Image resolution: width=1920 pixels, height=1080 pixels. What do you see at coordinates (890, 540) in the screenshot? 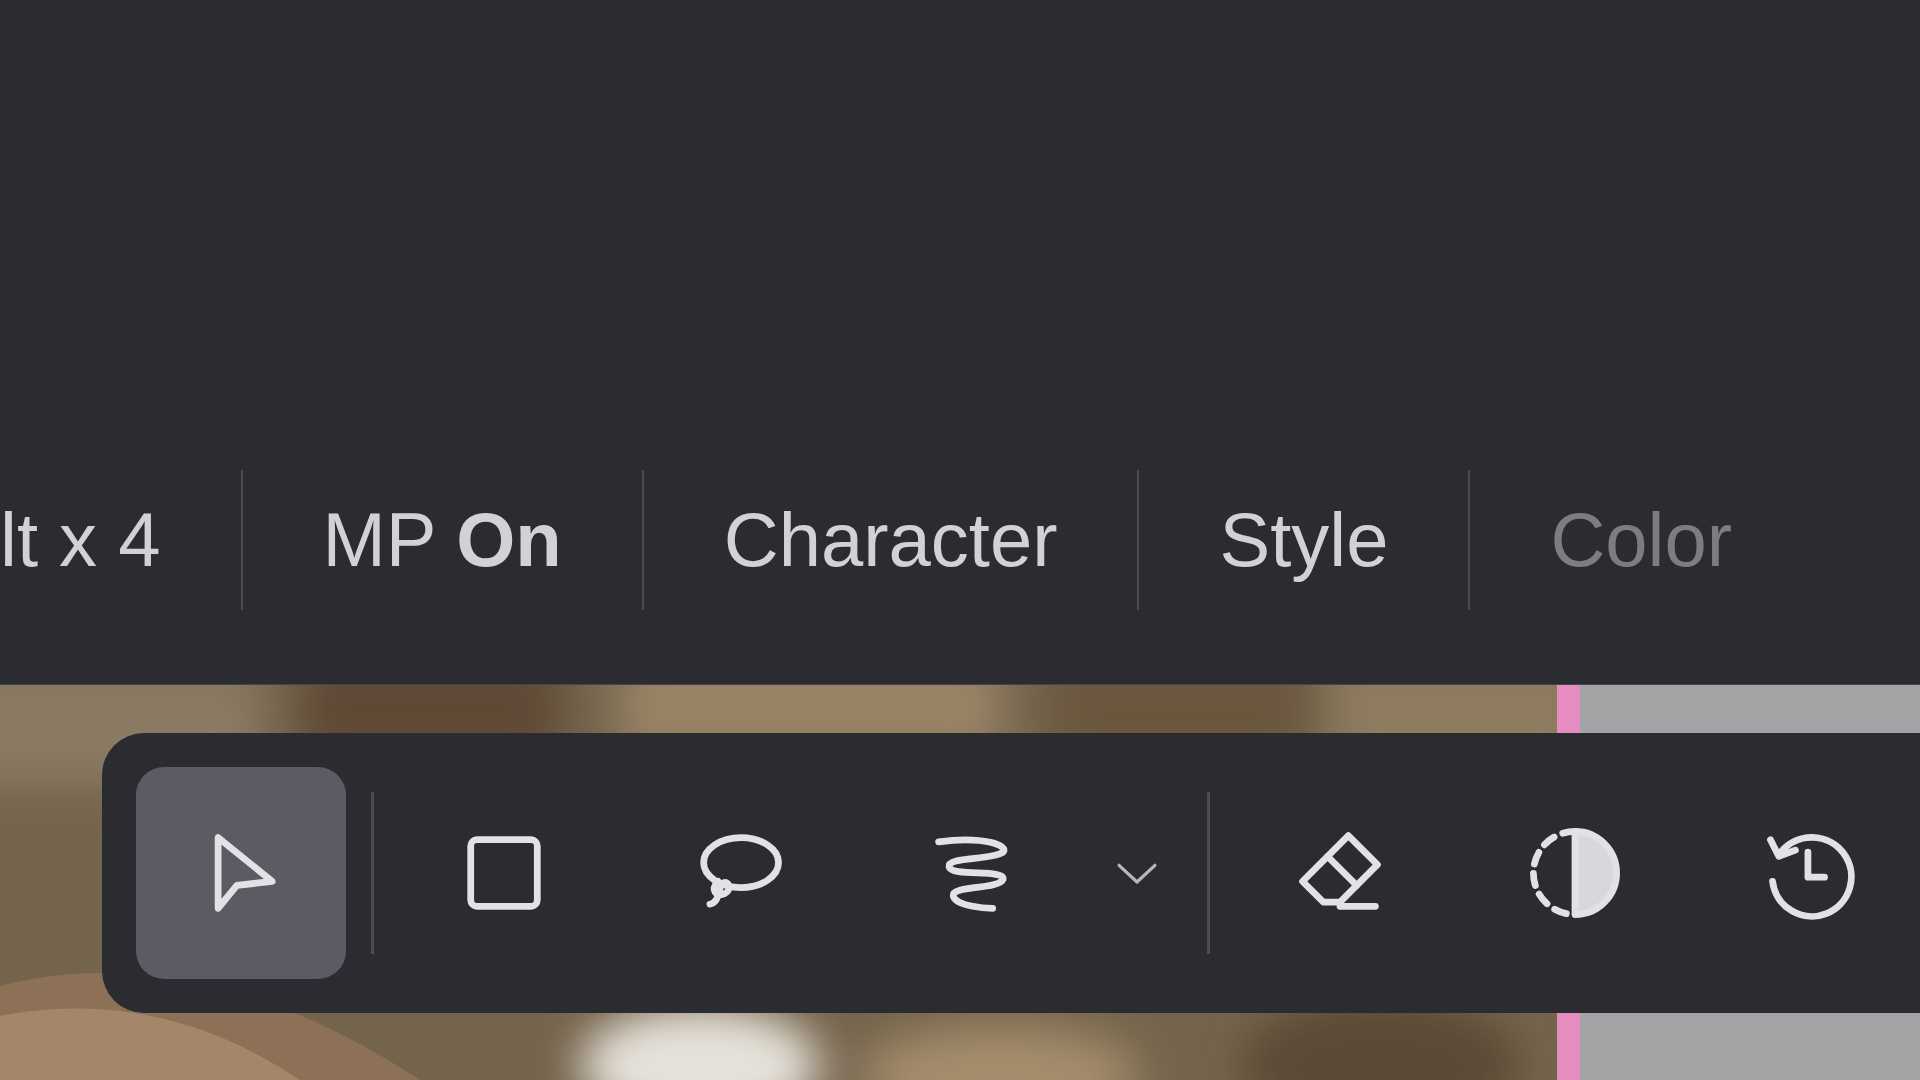
I see `tab: Character` at bounding box center [890, 540].